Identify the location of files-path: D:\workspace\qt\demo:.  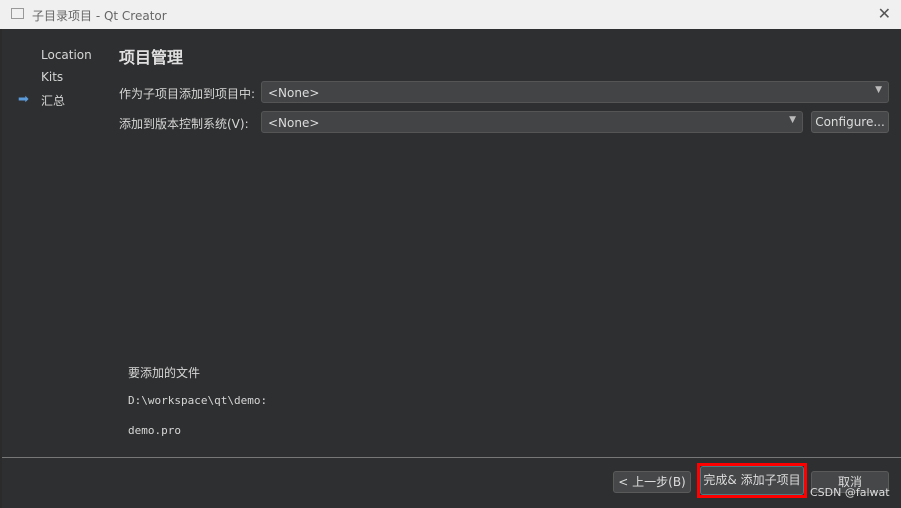
(198, 400).